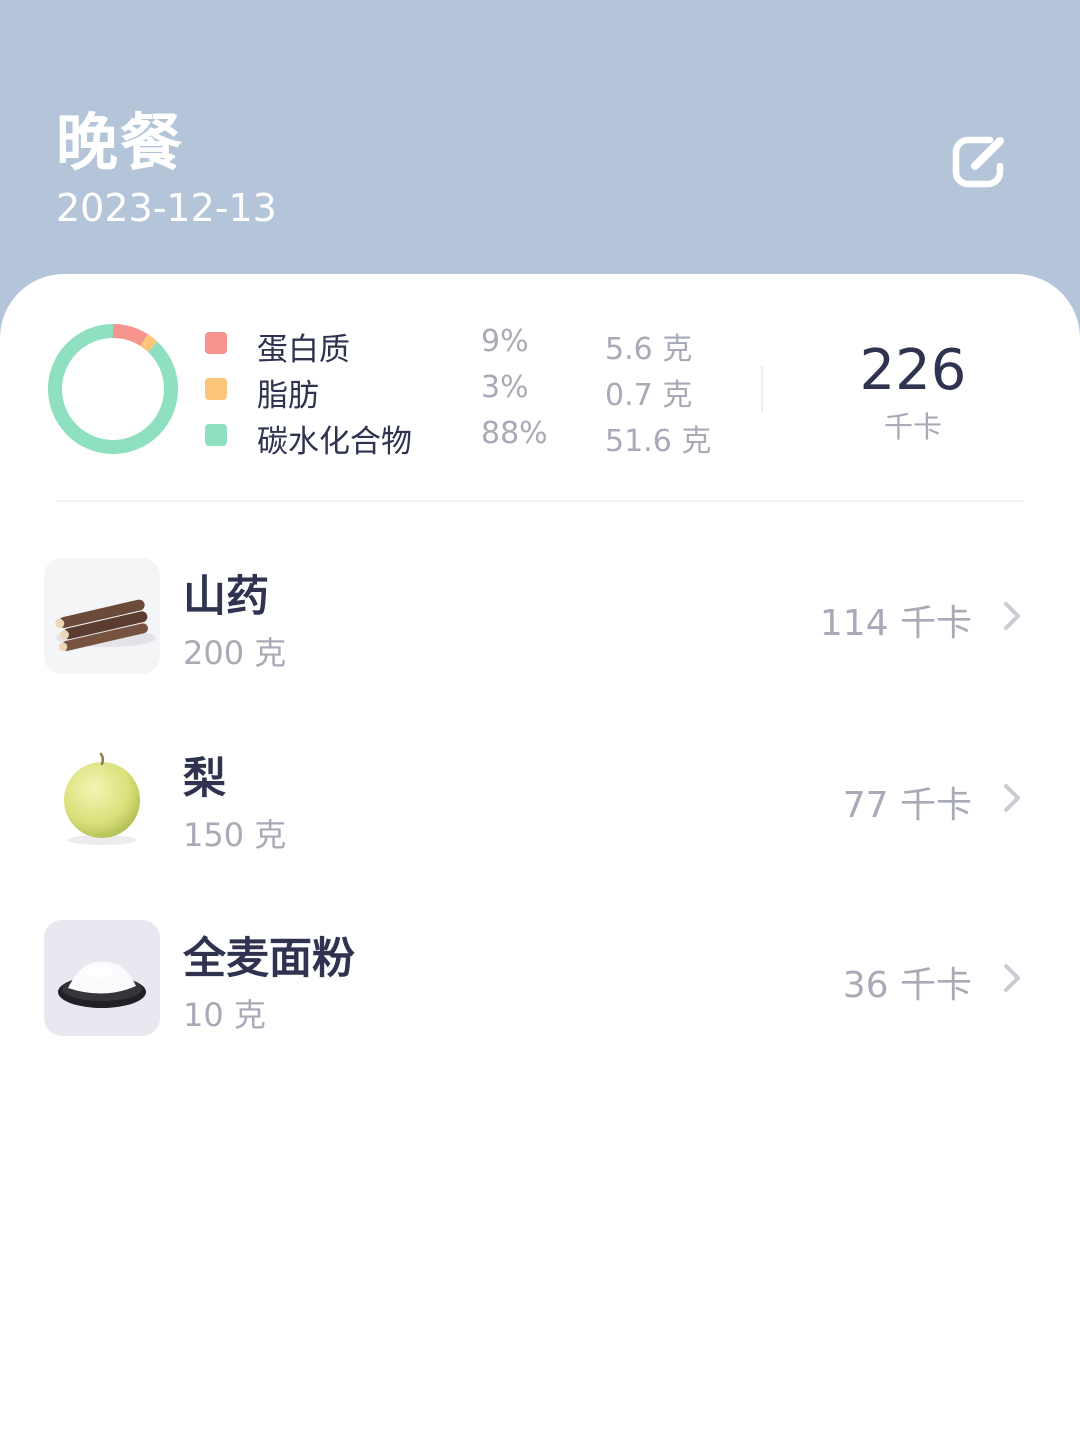  What do you see at coordinates (102, 616) in the screenshot?
I see `chinese-yam-image` at bounding box center [102, 616].